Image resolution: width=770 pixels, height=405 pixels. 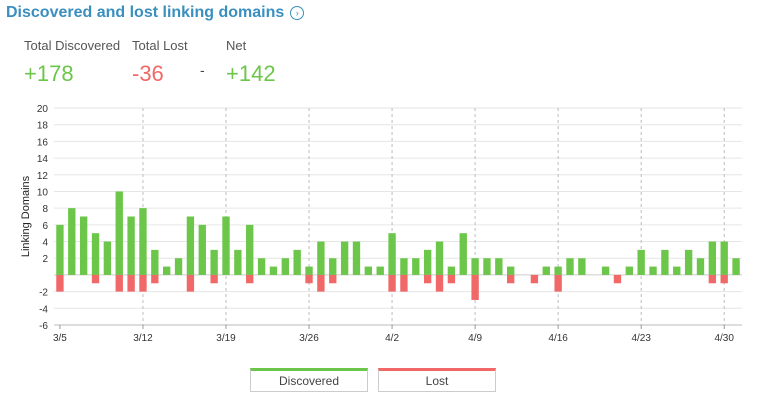 I want to click on total-lost-stat: Total Lost -36, so click(x=160, y=62).